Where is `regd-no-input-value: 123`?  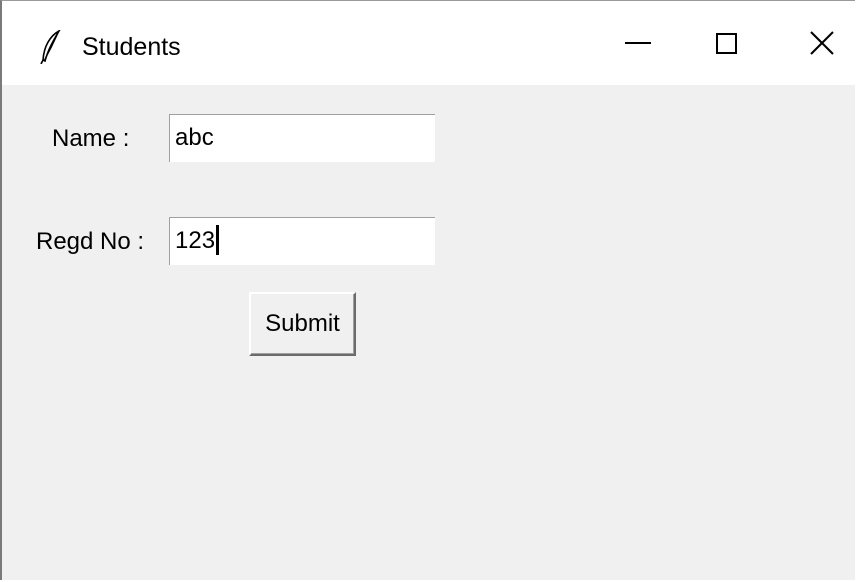 regd-no-input-value: 123 is located at coordinates (195, 240).